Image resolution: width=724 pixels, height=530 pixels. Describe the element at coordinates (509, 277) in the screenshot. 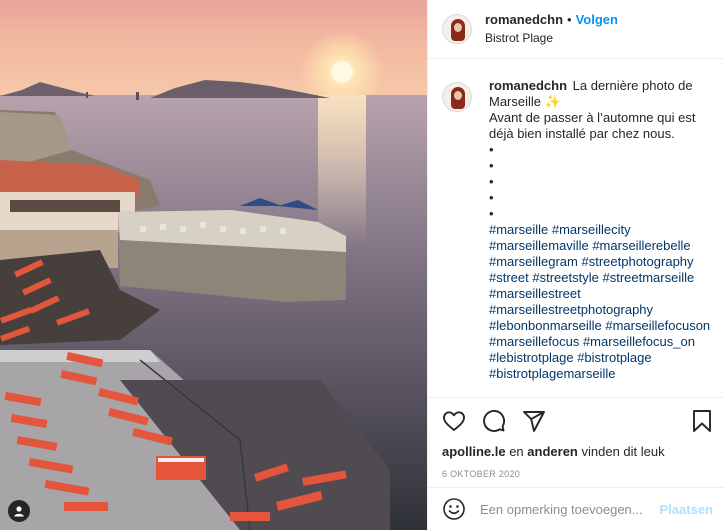

I see `hashtag-link: #street` at that location.